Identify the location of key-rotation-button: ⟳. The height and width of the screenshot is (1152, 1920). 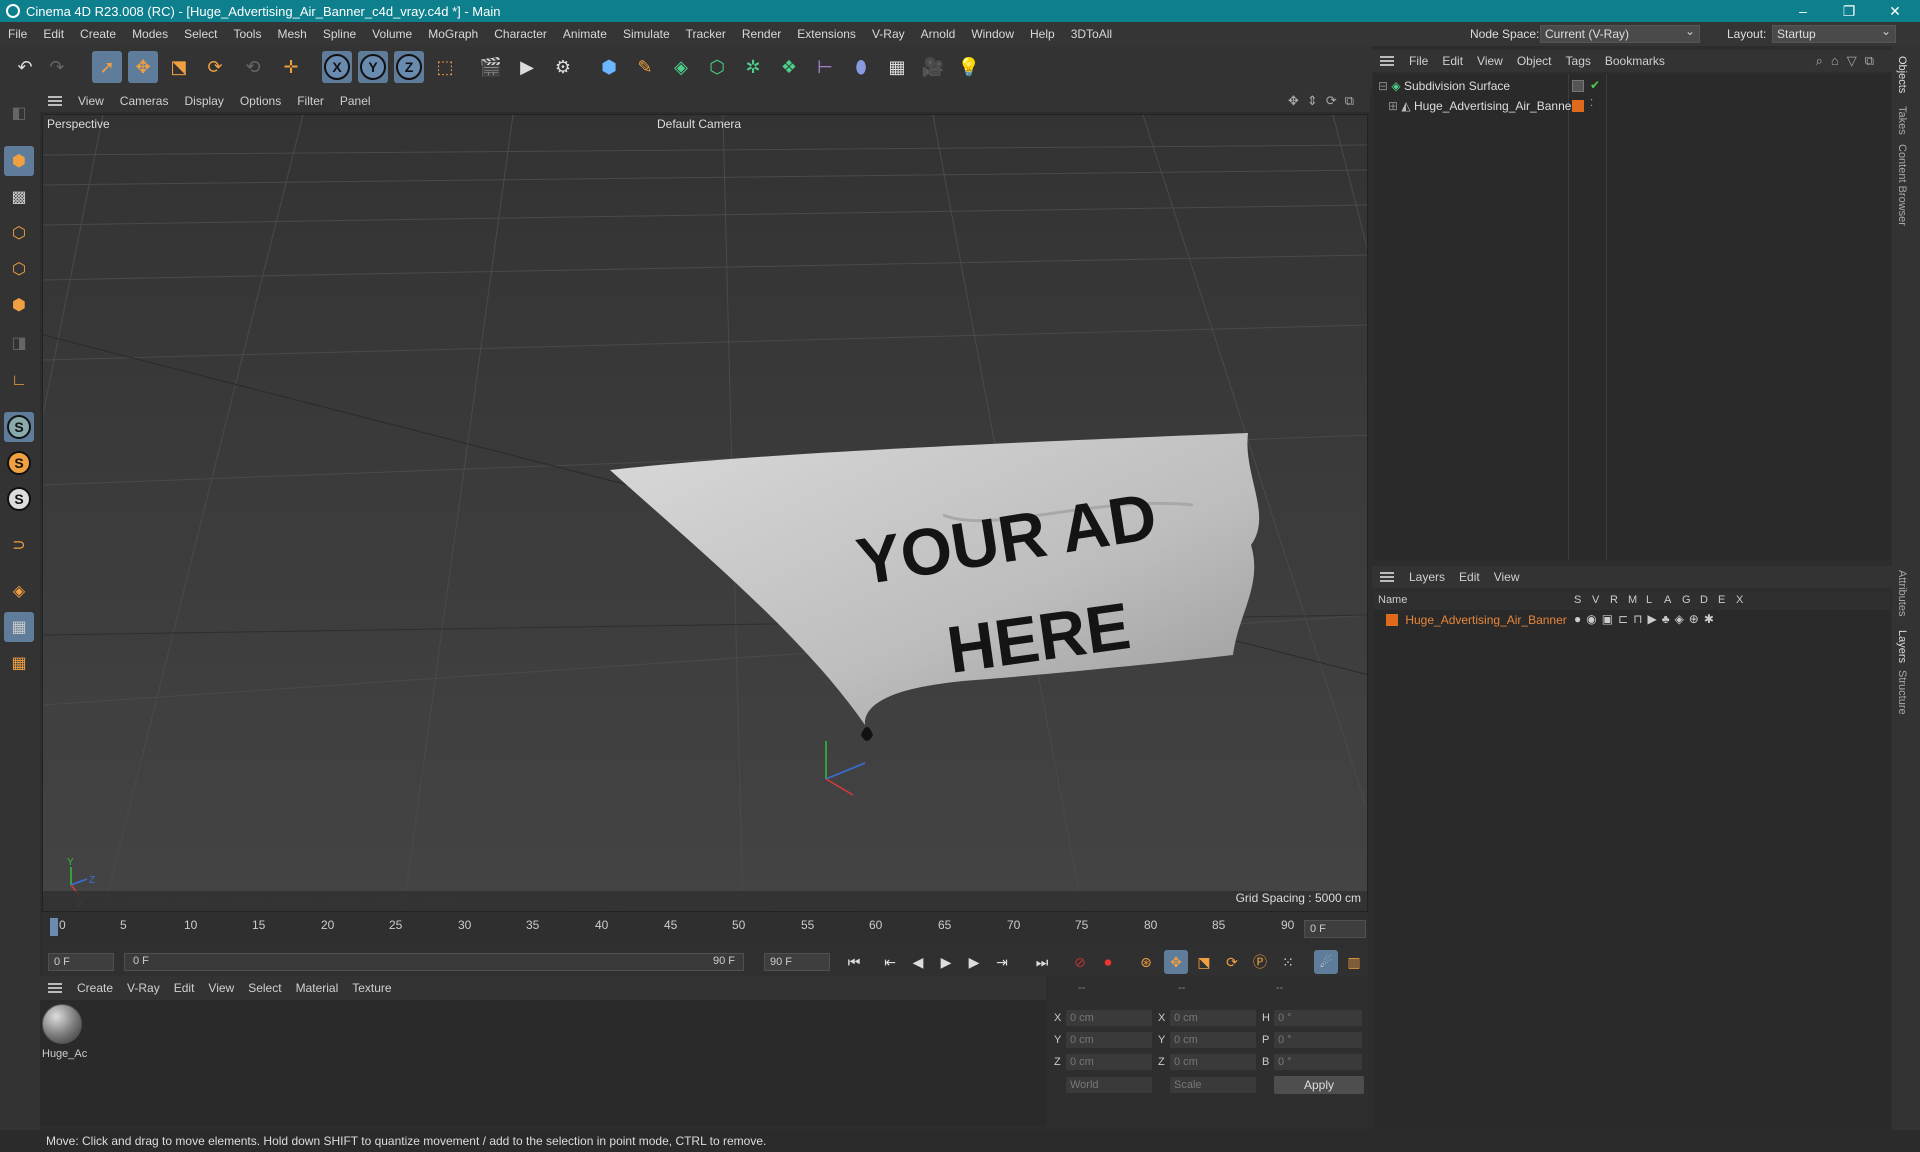
(1232, 962).